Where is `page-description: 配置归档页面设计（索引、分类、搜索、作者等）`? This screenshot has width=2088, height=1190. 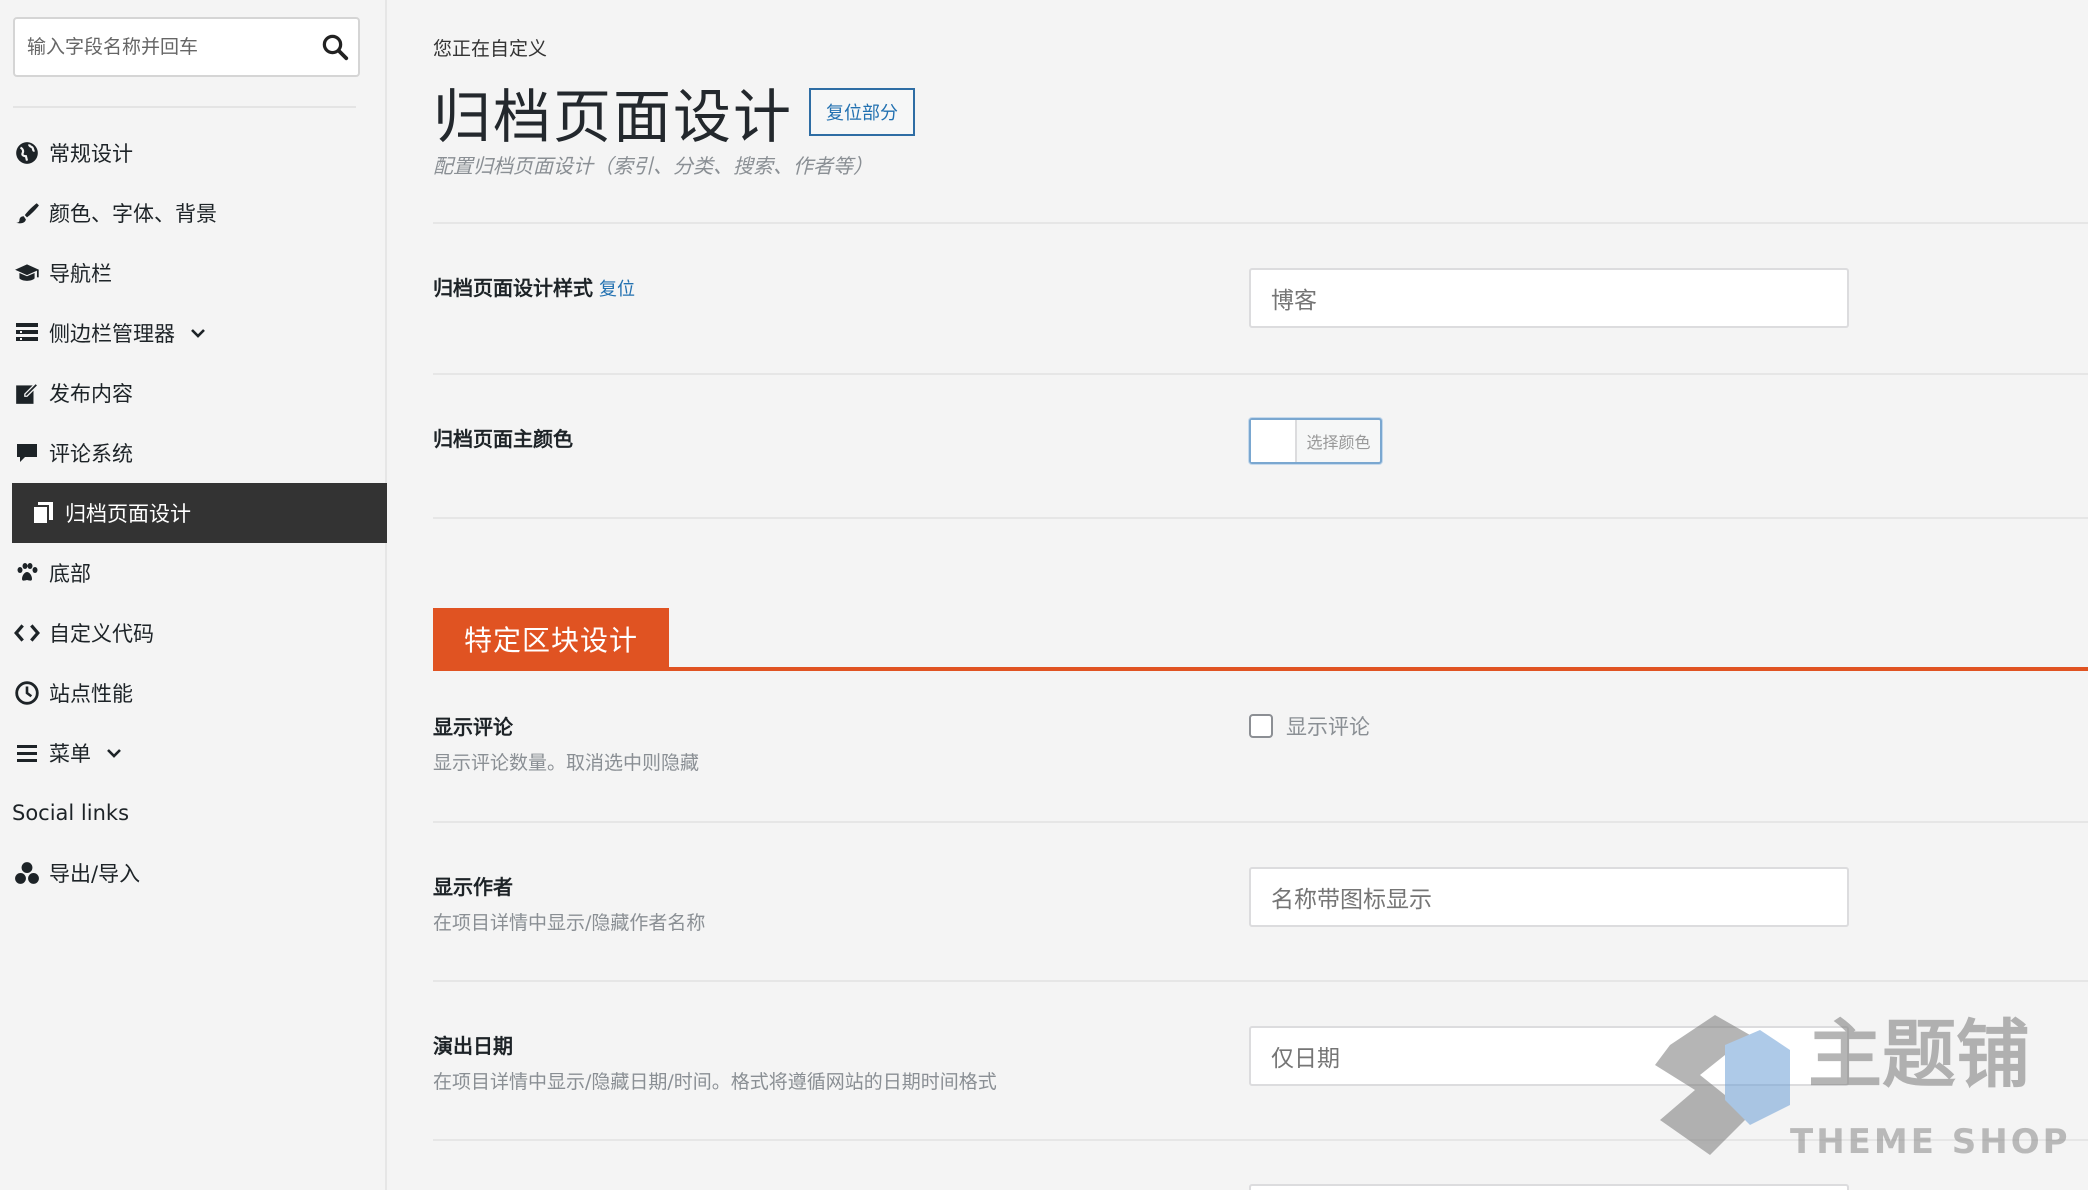 page-description: 配置归档页面设计（索引、分类、搜索、作者等） is located at coordinates (653, 166).